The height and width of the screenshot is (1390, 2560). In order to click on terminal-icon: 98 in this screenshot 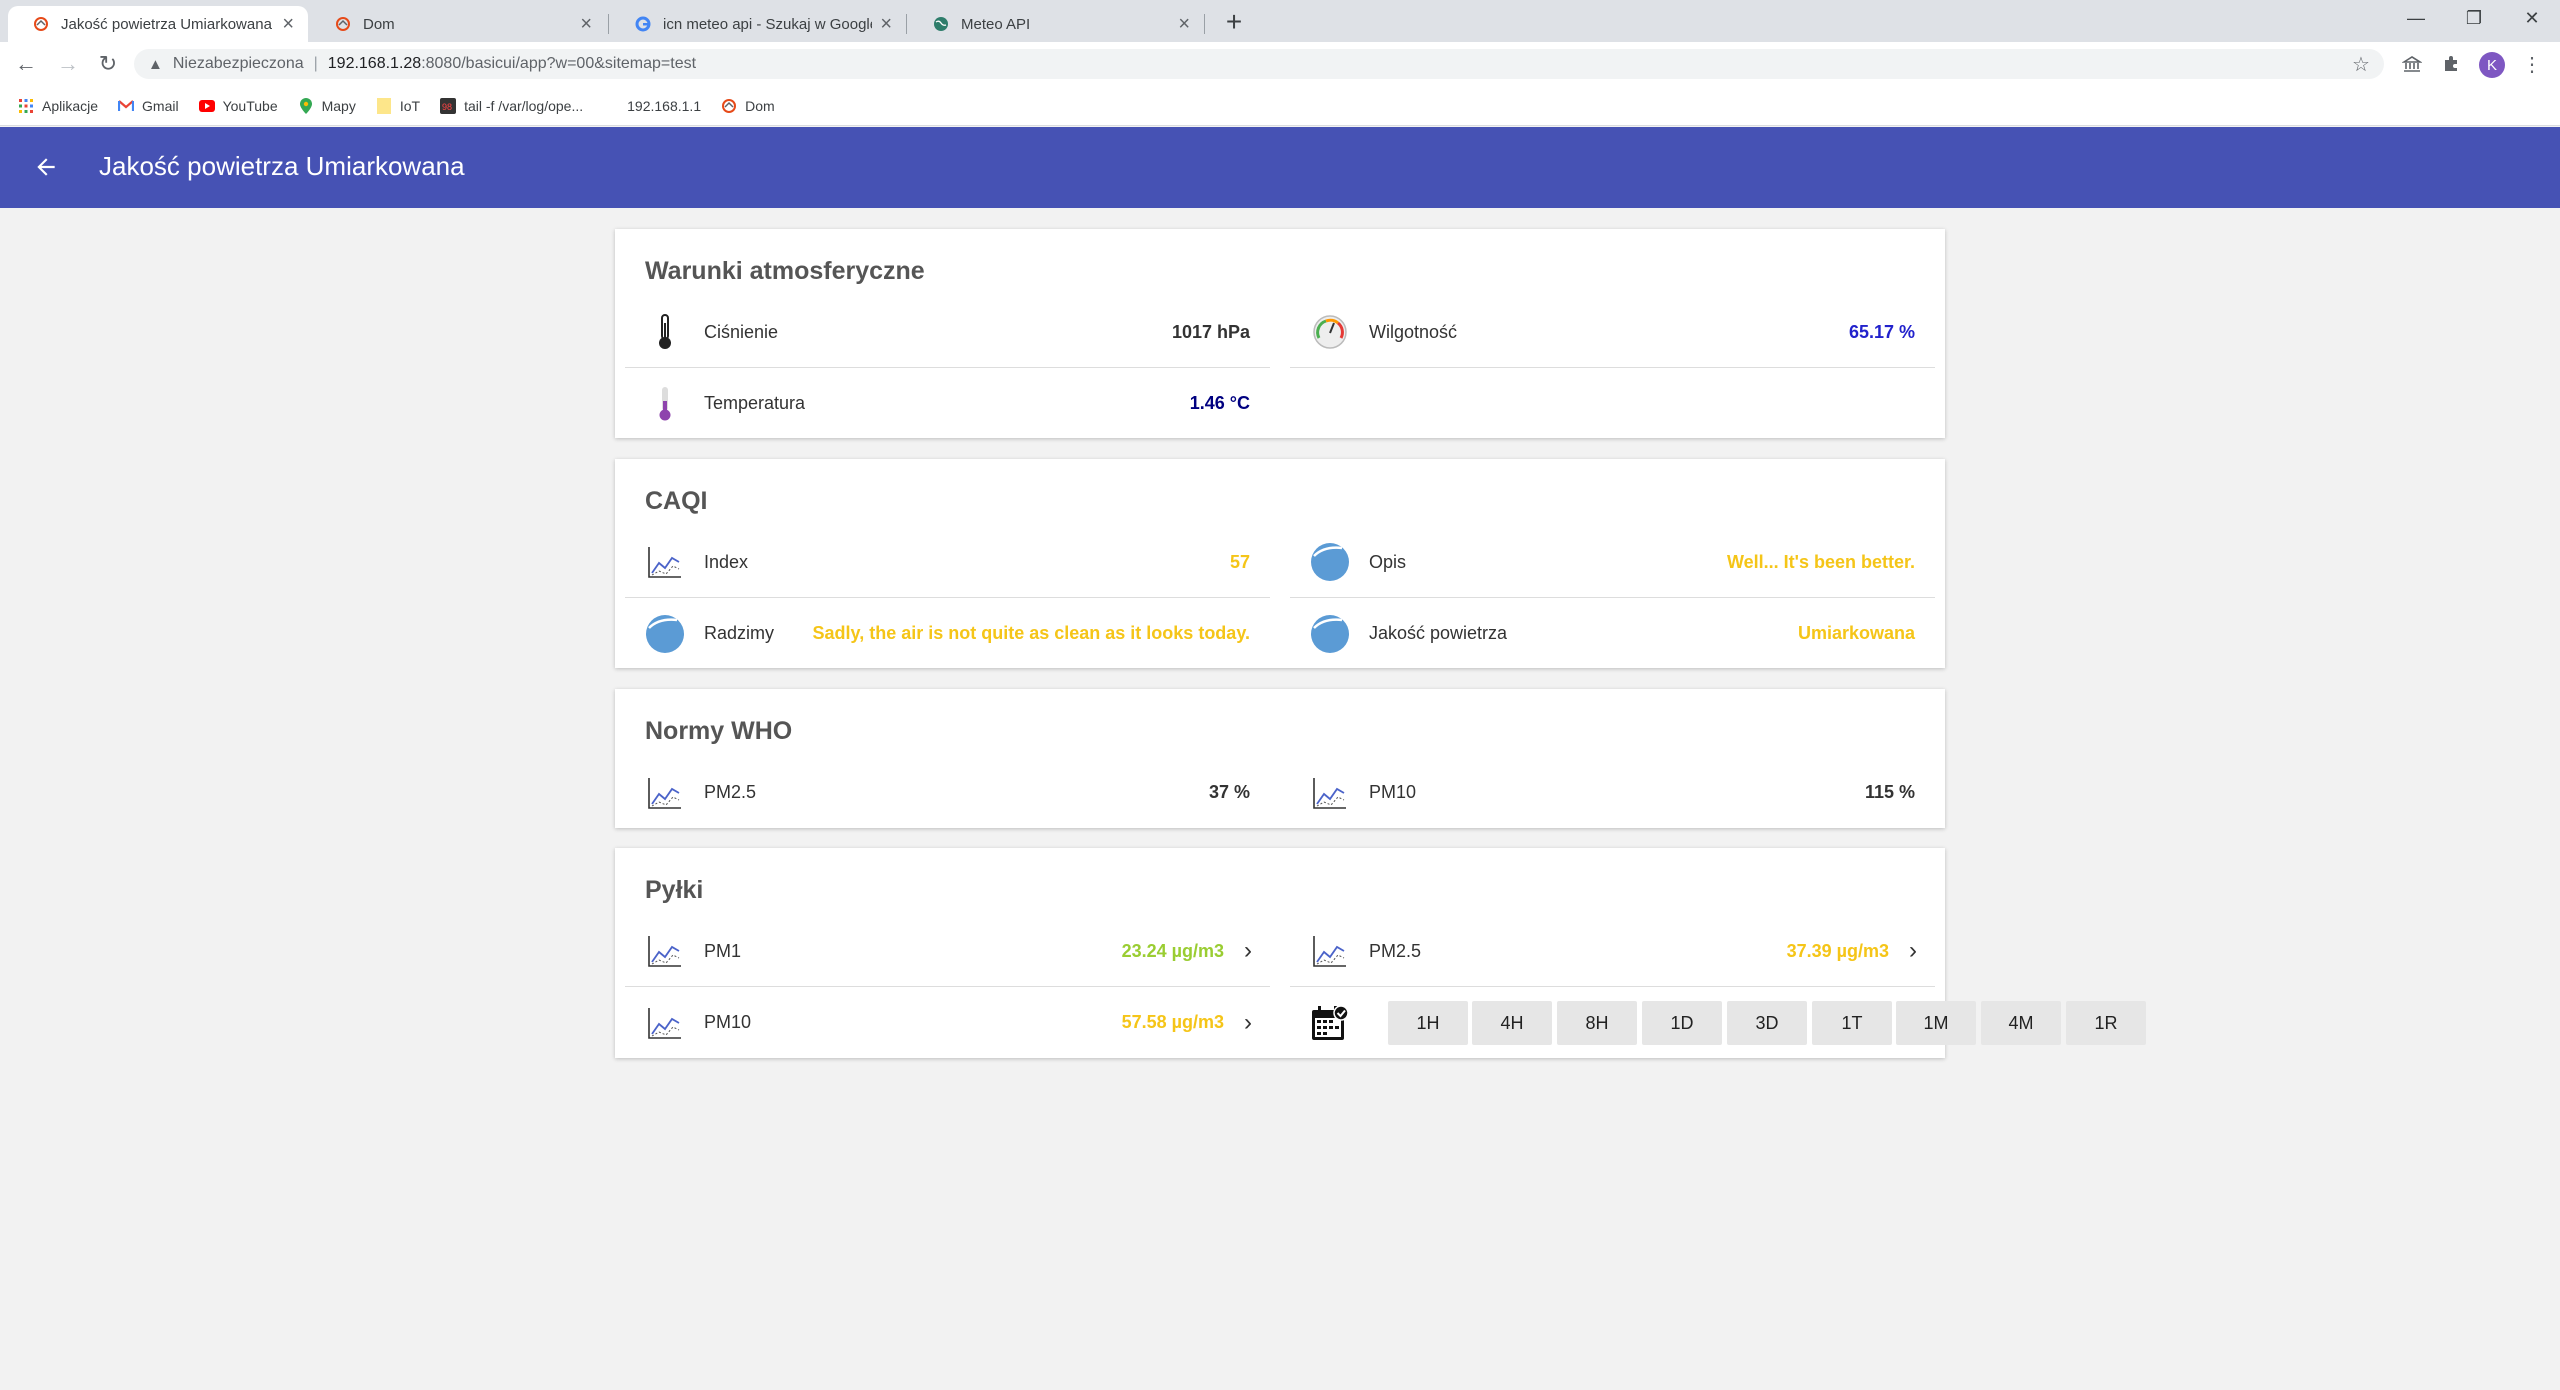, I will do `click(448, 105)`.